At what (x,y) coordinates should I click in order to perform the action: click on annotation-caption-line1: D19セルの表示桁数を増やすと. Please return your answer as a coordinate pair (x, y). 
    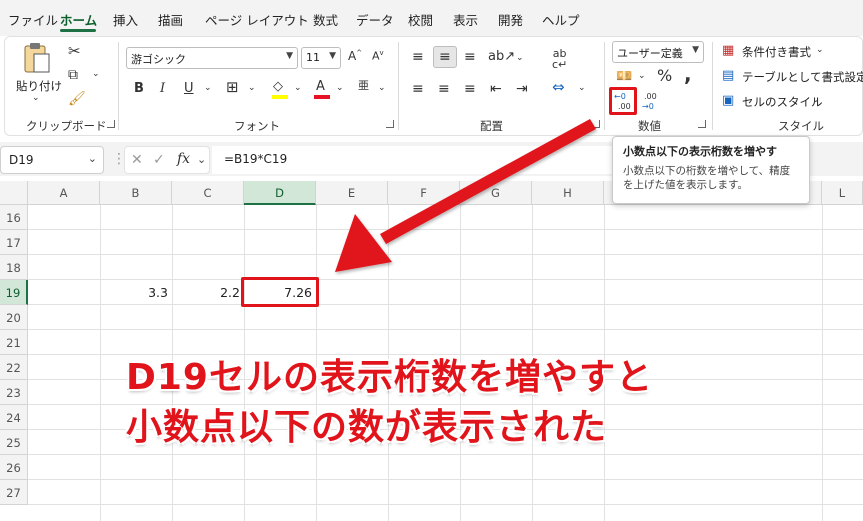
    Looking at the image, I should click on (389, 377).